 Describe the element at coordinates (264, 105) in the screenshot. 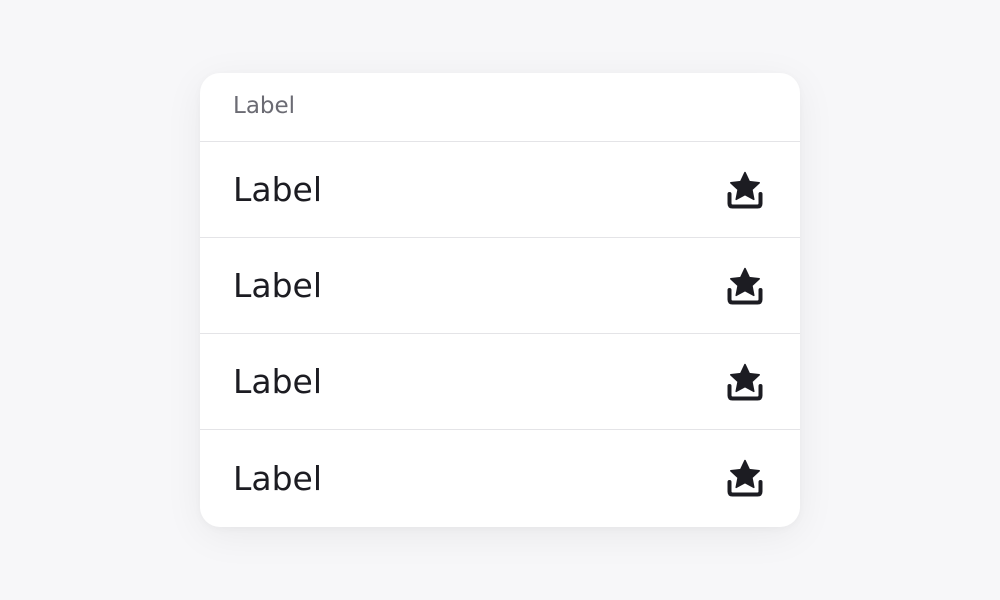

I see `list-header-label: Label` at that location.